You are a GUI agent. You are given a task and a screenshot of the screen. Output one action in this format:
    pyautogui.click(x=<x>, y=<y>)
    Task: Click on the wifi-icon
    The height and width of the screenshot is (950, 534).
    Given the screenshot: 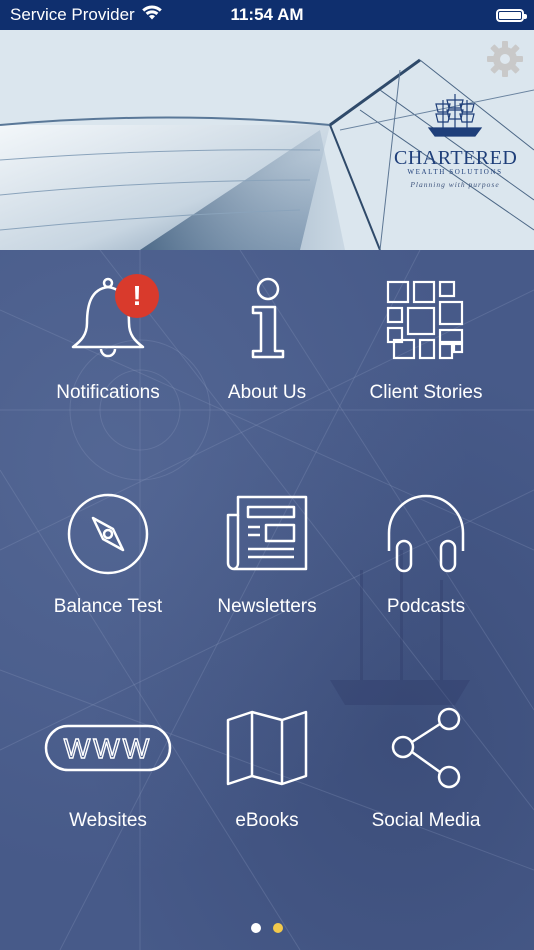 What is the action you would take?
    pyautogui.click(x=152, y=15)
    